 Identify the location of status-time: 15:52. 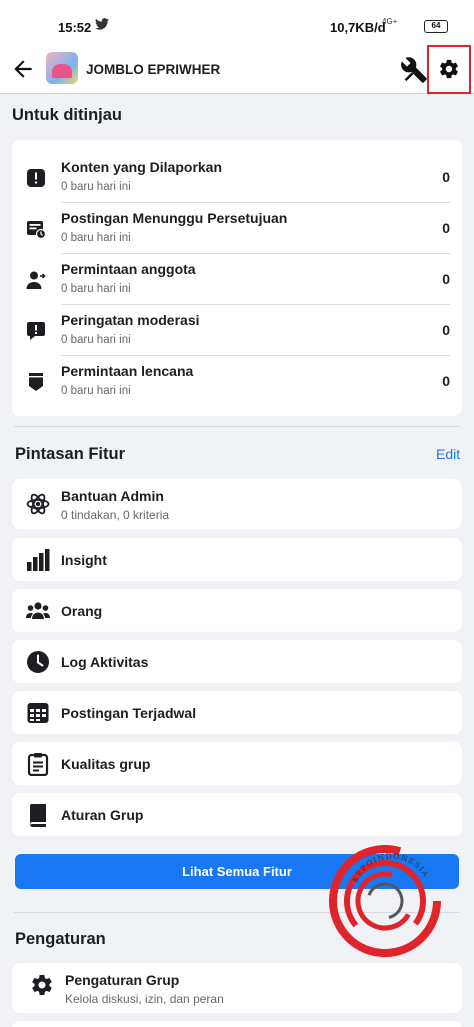
(75, 27).